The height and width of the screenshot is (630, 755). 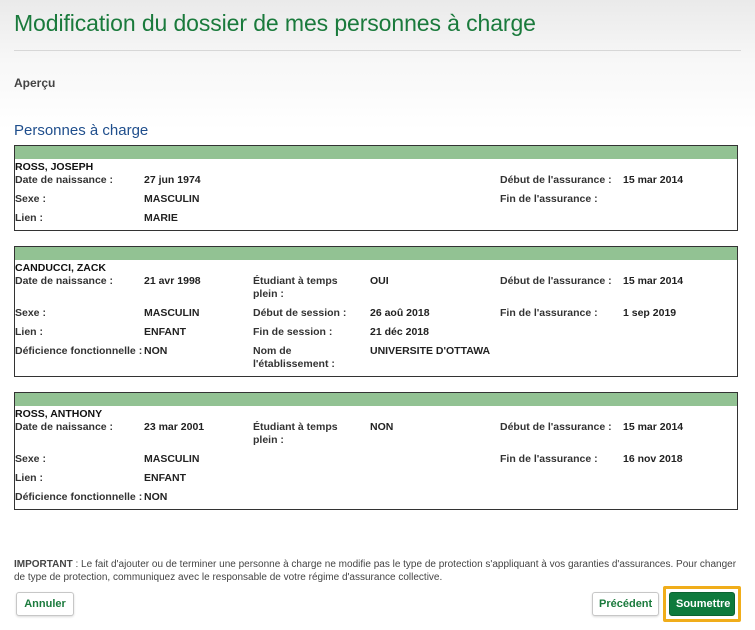 I want to click on submit-button-highlight: Soumettre, so click(x=702, y=604).